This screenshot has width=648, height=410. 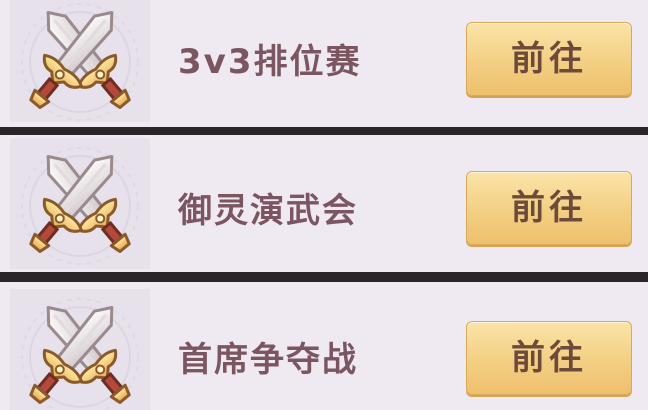 What do you see at coordinates (270, 62) in the screenshot?
I see `activity-title: 3v3排位赛` at bounding box center [270, 62].